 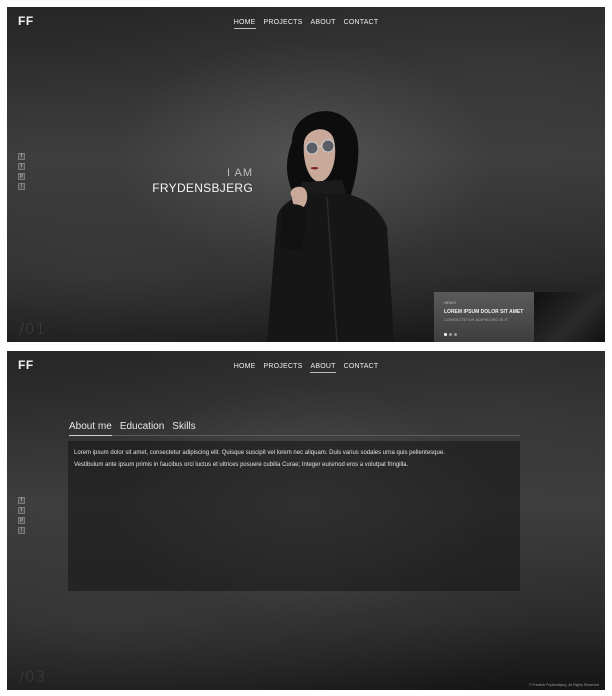 What do you see at coordinates (569, 317) in the screenshot?
I see `slide-thumbnail` at bounding box center [569, 317].